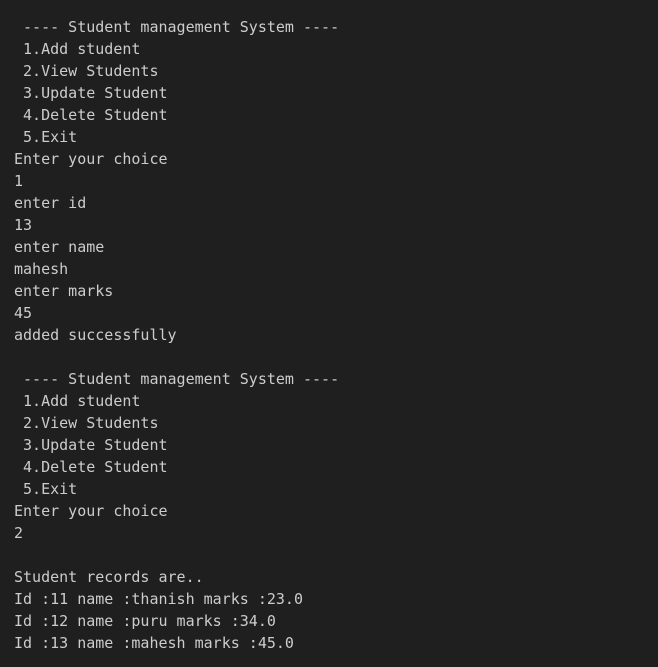  I want to click on user-input-choice: 1, so click(19, 181).